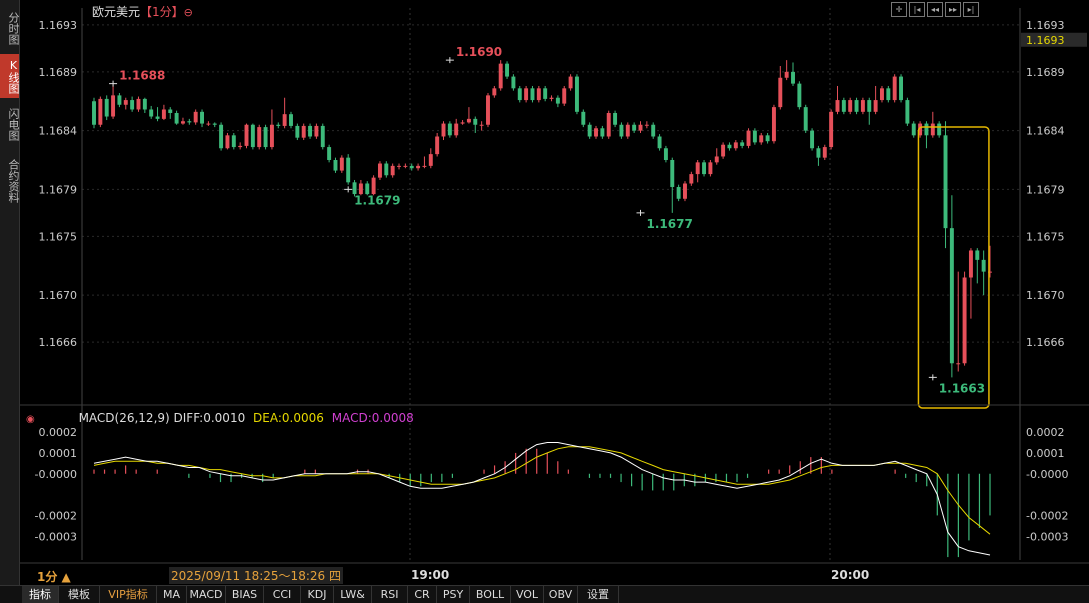 The height and width of the screenshot is (603, 1089). I want to click on tab-vol: VOL, so click(527, 594).